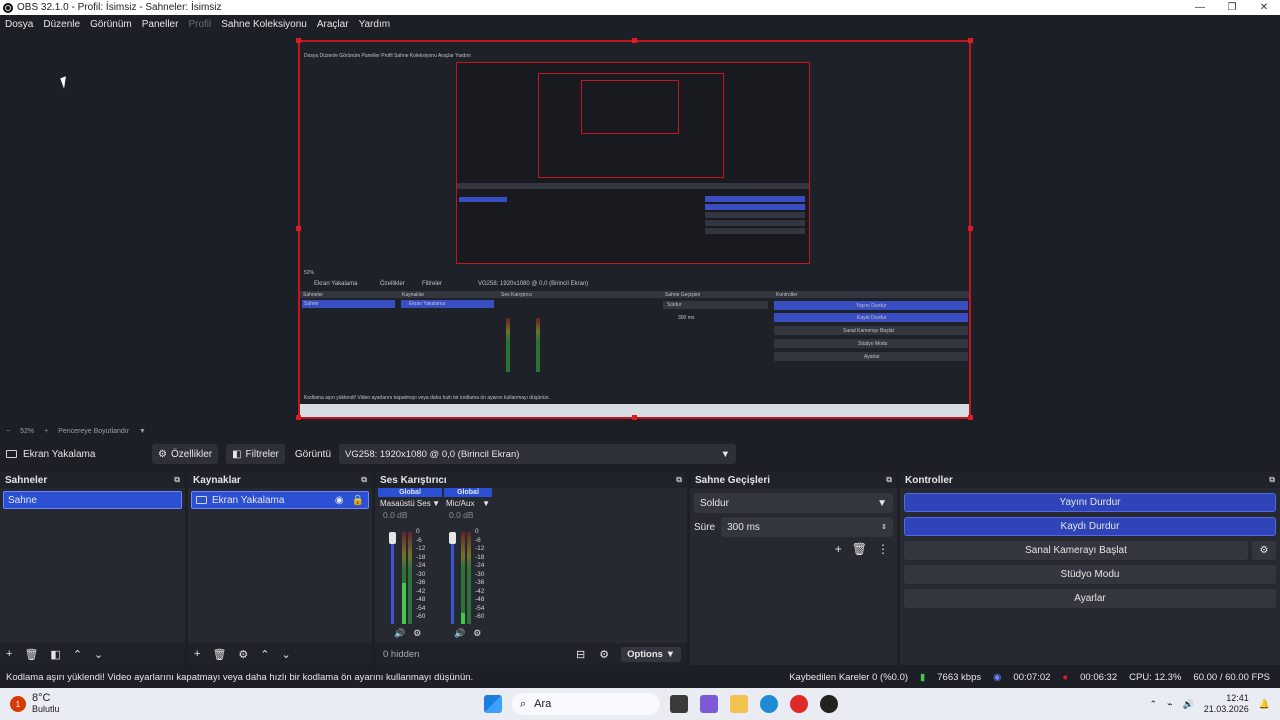 This screenshot has width=1280, height=720. I want to click on weather-widget: 1 8°C Bulutlu, so click(70, 704).